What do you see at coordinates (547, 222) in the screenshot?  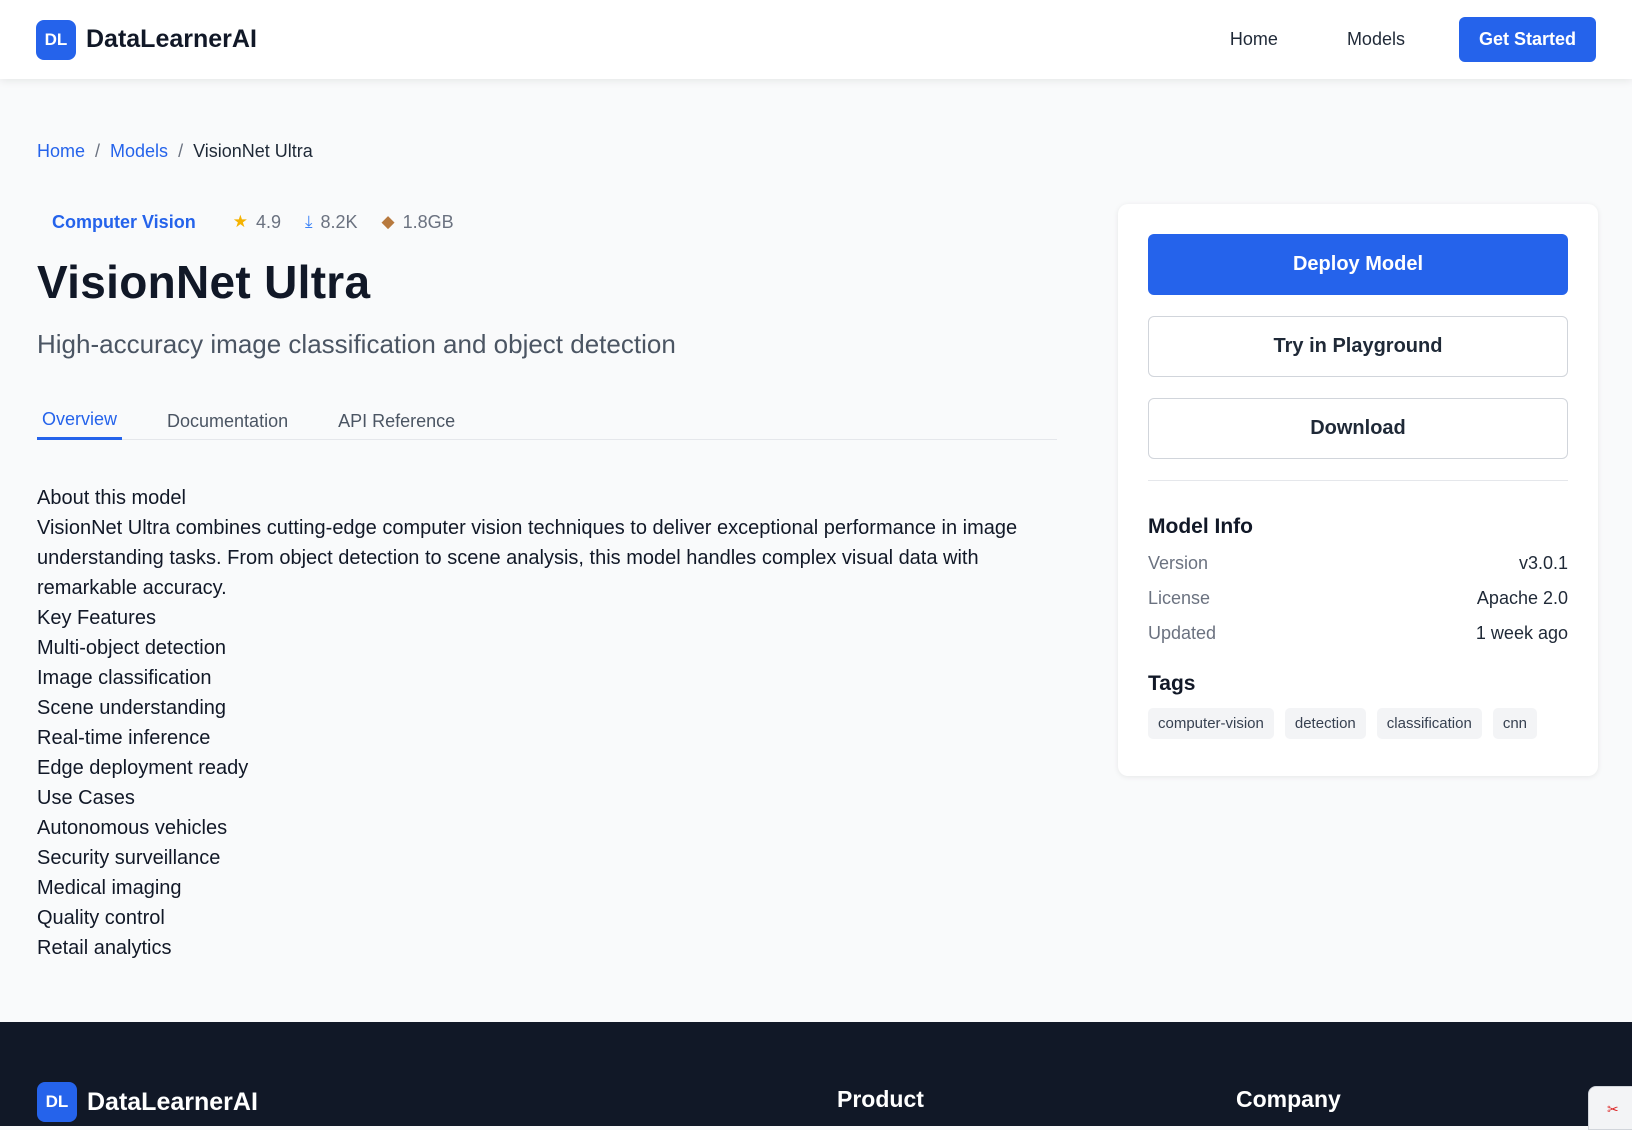 I see `model-meta-row: Computer Vision ★ 4.9 ⤓ 8.2K ◆ 1.8GB` at bounding box center [547, 222].